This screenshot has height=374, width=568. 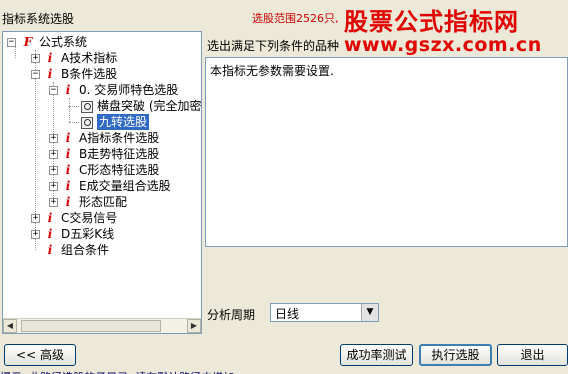 What do you see at coordinates (194, 326) in the screenshot?
I see `scroll-right-icon: ▶` at bounding box center [194, 326].